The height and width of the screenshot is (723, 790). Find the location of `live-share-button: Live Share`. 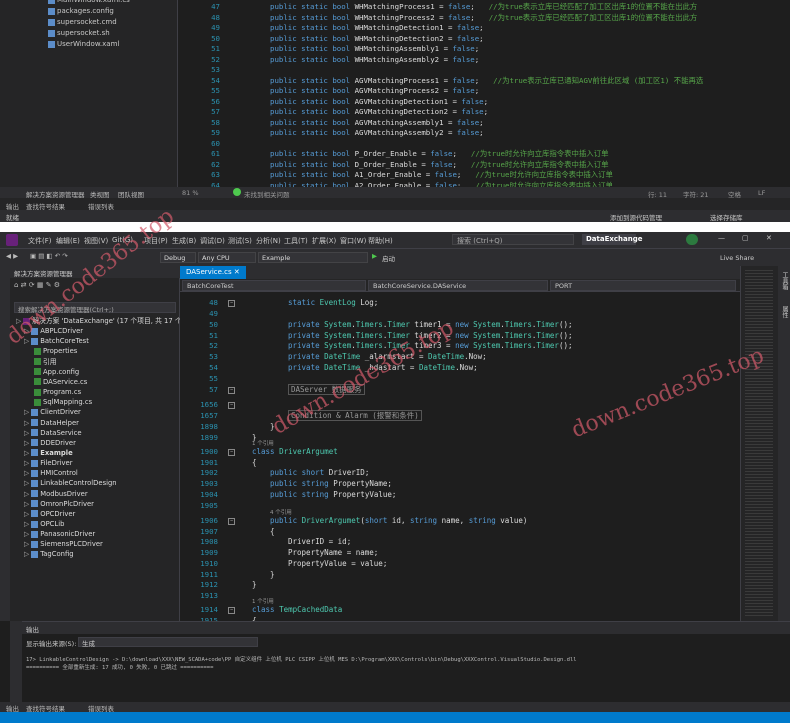

live-share-button: Live Share is located at coordinates (737, 258).